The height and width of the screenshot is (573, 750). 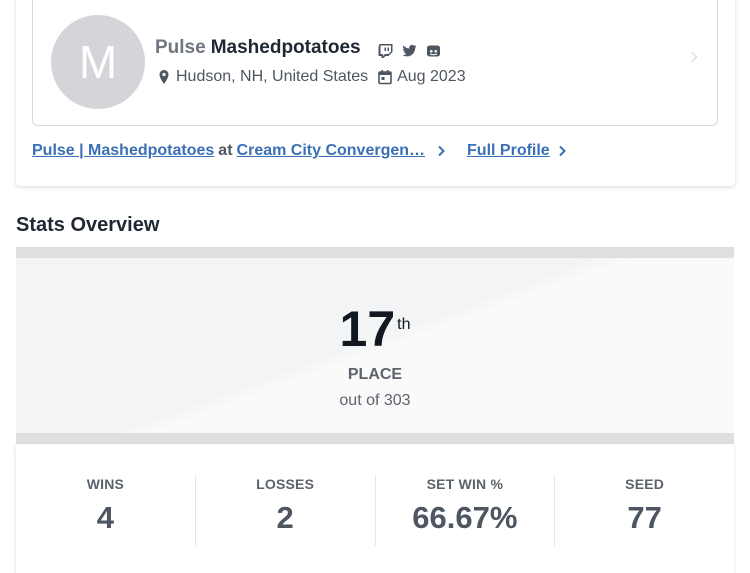 I want to click on sponsor-prefix: Pulse, so click(x=180, y=47).